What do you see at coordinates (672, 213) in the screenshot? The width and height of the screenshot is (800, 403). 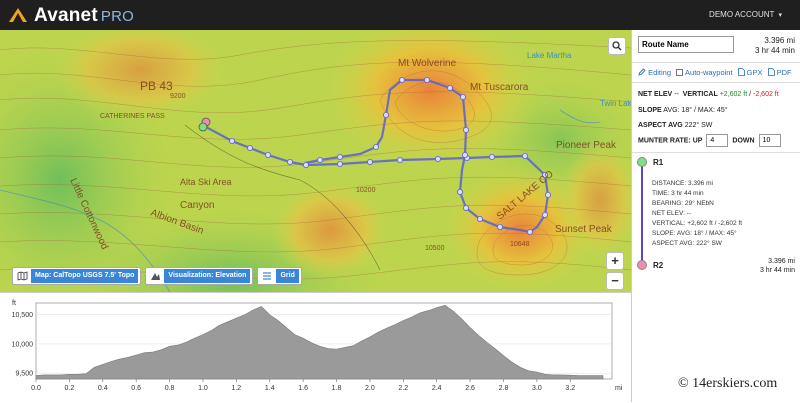 I see `leg-net-elev: NET ELEV: --` at bounding box center [672, 213].